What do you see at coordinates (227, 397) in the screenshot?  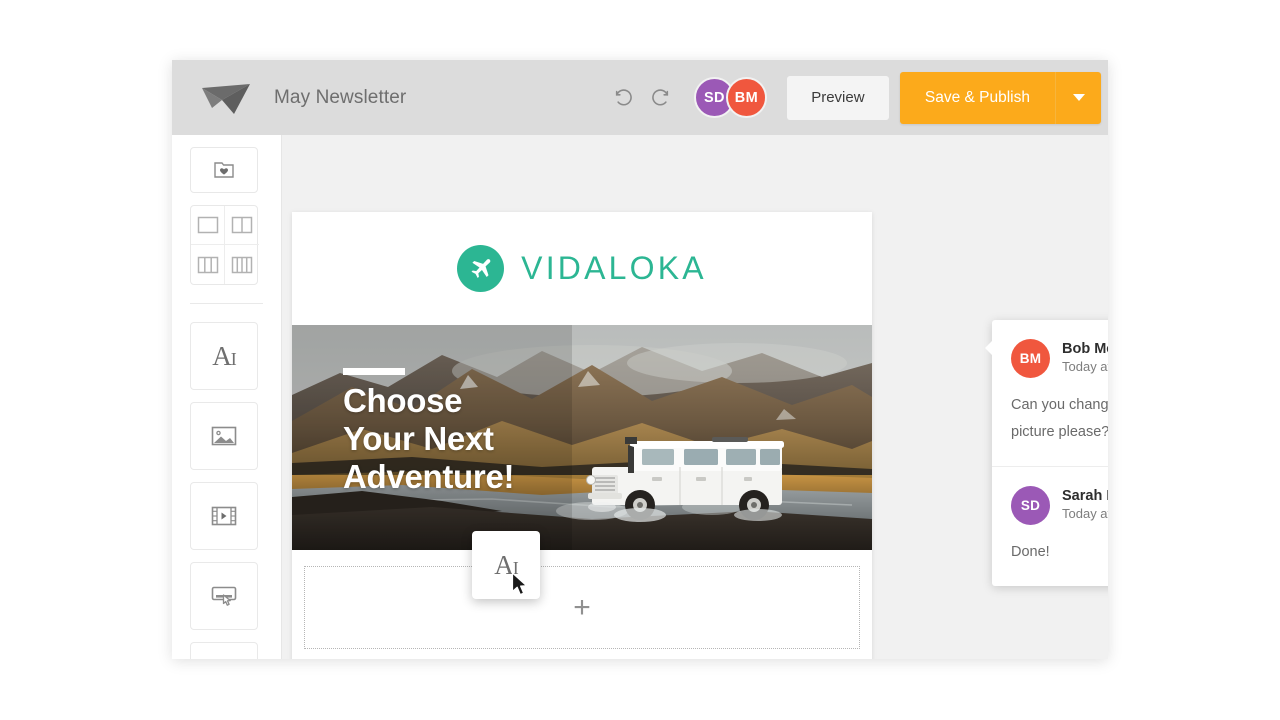 I see `block-sidebar: AI` at bounding box center [227, 397].